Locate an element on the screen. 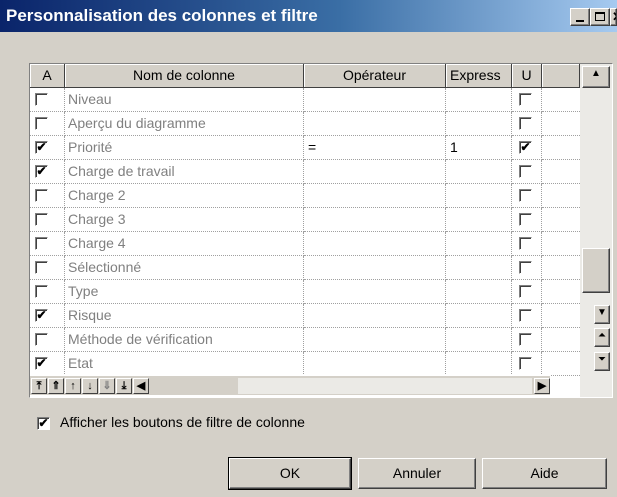 The width and height of the screenshot is (617, 497). u-checkbox: ✔ is located at coordinates (525, 147).